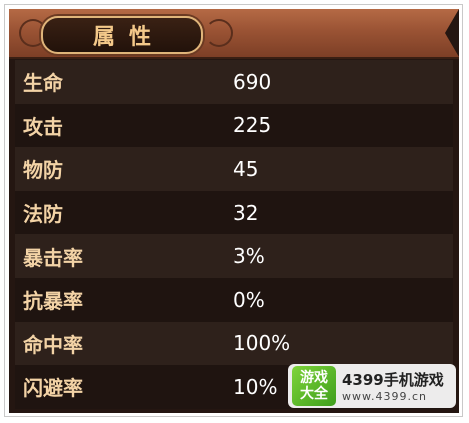  I want to click on site-logo: 游戏 大全, so click(314, 386).